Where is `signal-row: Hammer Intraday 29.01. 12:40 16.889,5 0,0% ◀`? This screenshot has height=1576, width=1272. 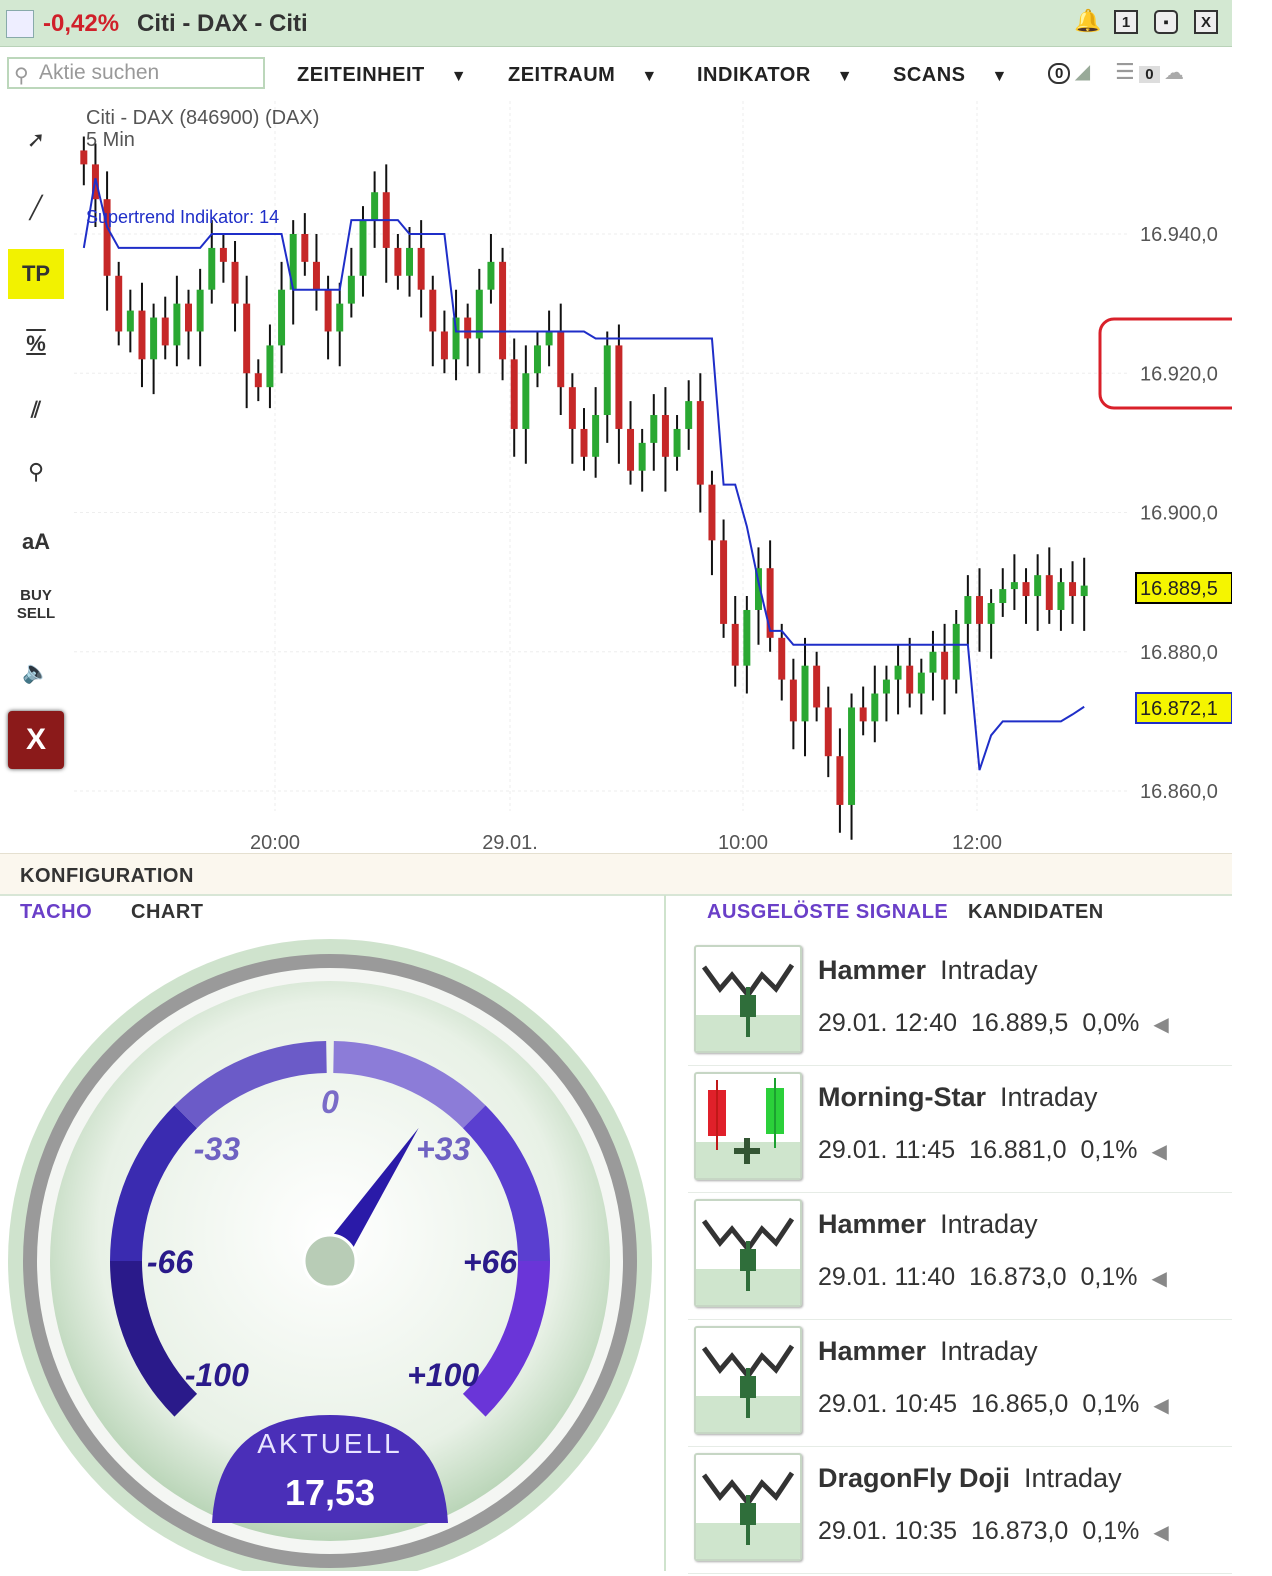 signal-row: Hammer Intraday 29.01. 12:40 16.889,5 0,0% ◀ is located at coordinates (960, 1002).